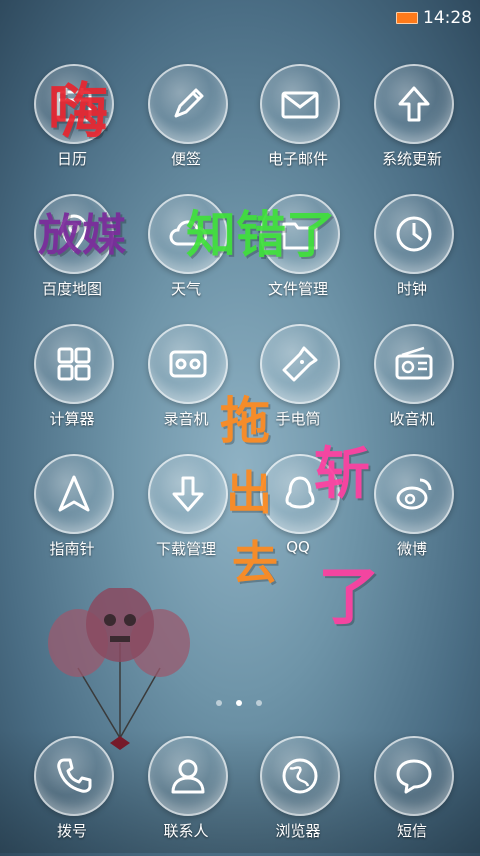  What do you see at coordinates (185, 159) in the screenshot?
I see `app-label: 便签` at bounding box center [185, 159].